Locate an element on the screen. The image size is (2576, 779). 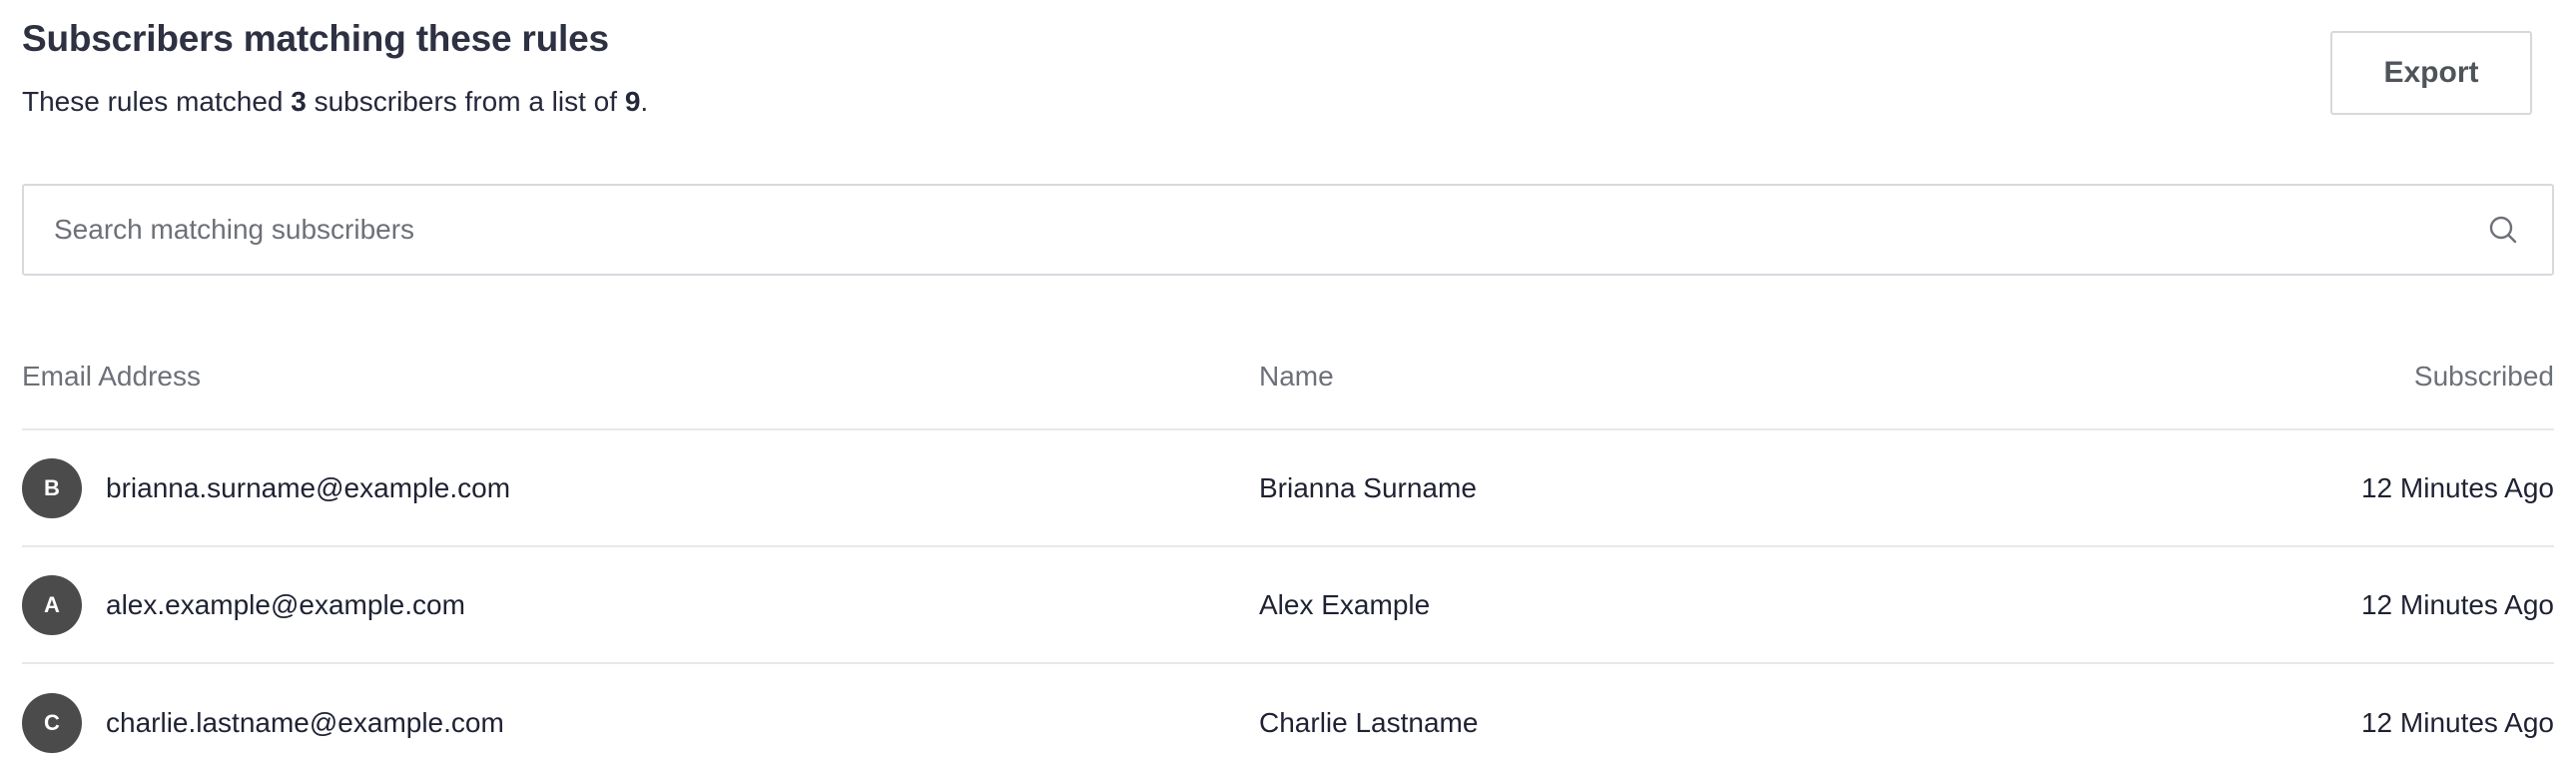
subscriber-name: Charlie Lastname is located at coordinates (1369, 722).